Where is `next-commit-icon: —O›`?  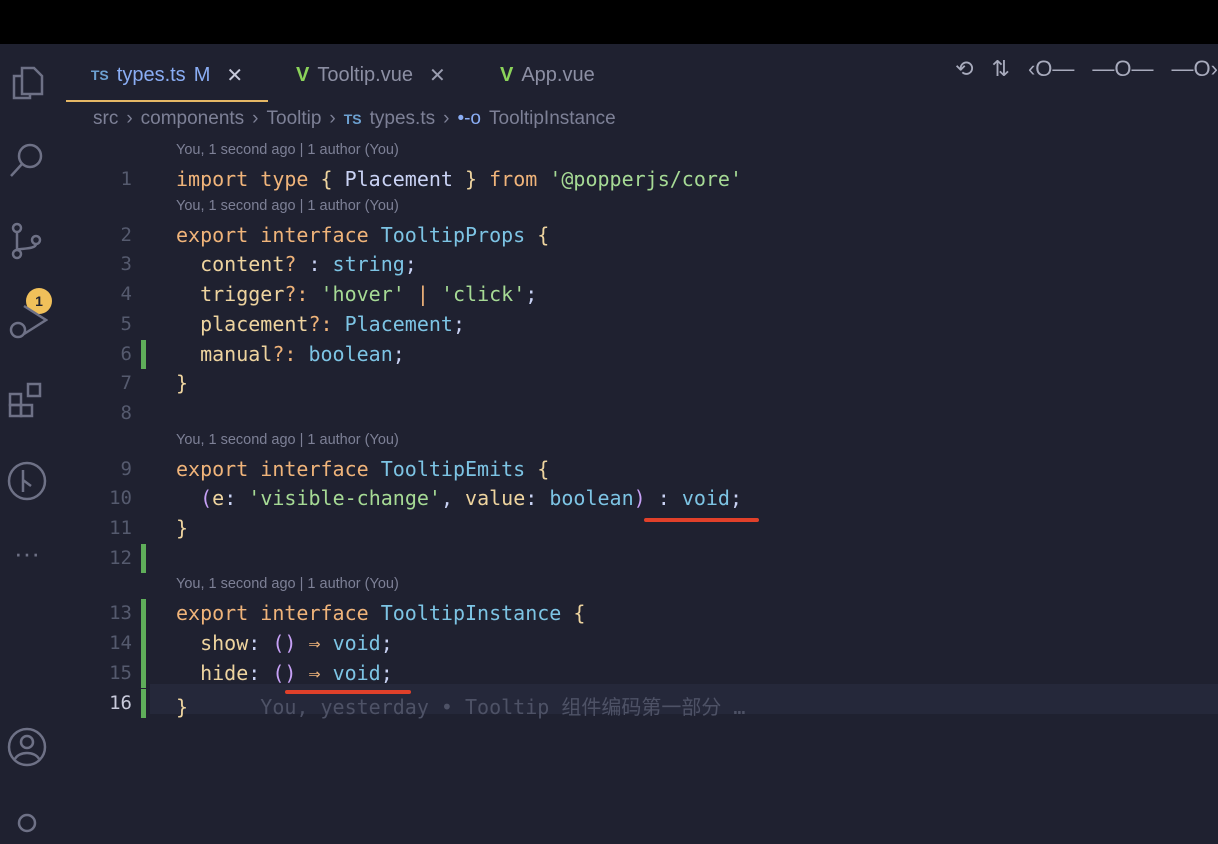 next-commit-icon: —O› is located at coordinates (1195, 69).